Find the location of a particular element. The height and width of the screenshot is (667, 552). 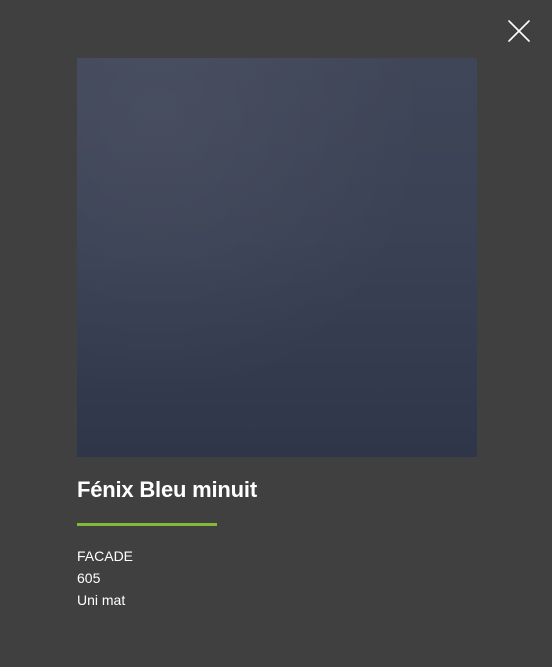

close-icon is located at coordinates (519, 31).